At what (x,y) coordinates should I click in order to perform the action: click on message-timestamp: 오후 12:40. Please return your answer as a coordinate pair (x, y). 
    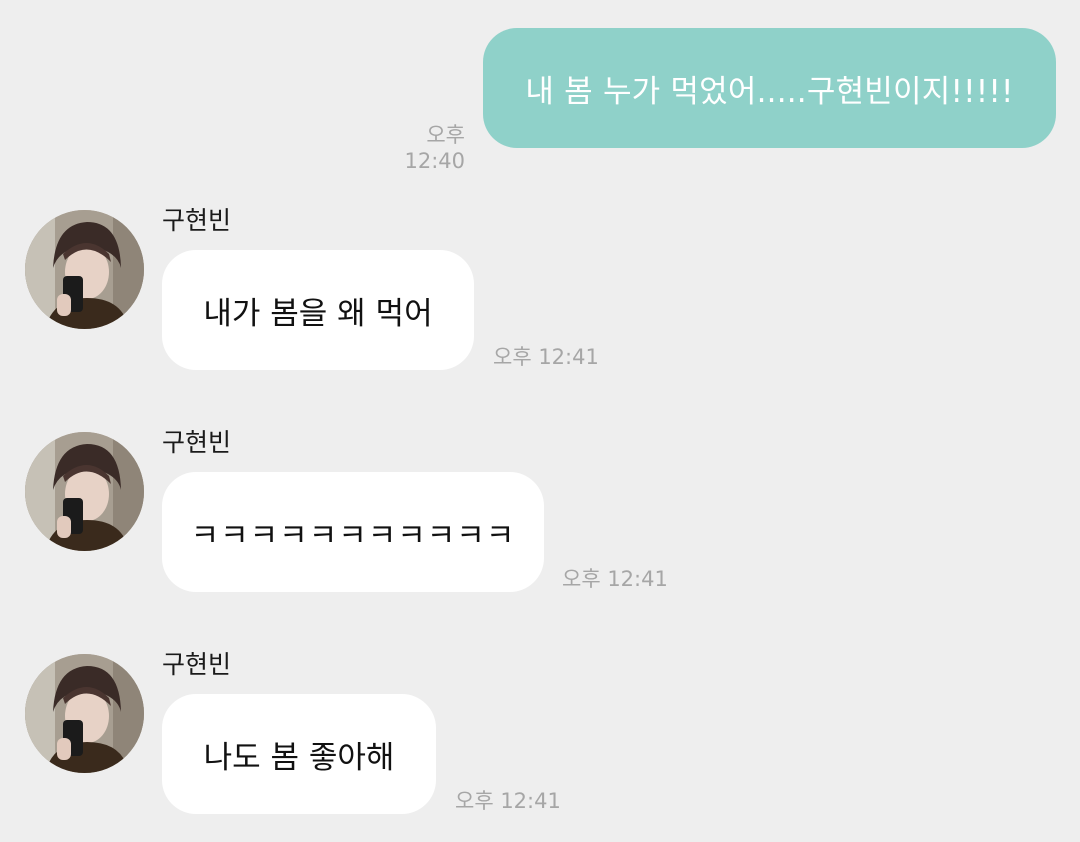
    Looking at the image, I should click on (434, 148).